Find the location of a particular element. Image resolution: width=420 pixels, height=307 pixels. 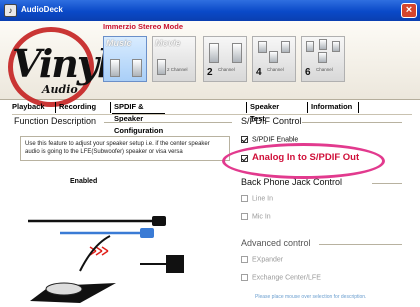

window-title: AudioDeck is located at coordinates (42, 9).